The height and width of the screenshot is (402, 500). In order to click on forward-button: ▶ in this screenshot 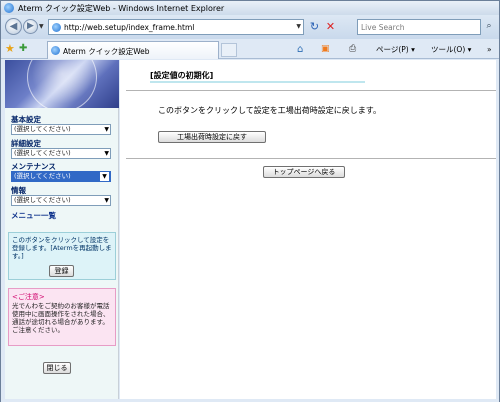, I will do `click(30, 26)`.